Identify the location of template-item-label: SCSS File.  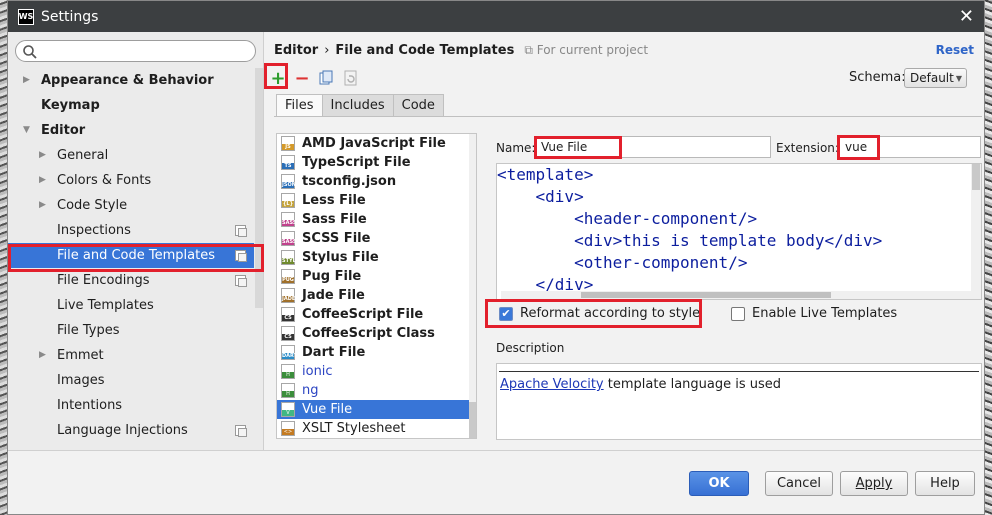
(336, 238).